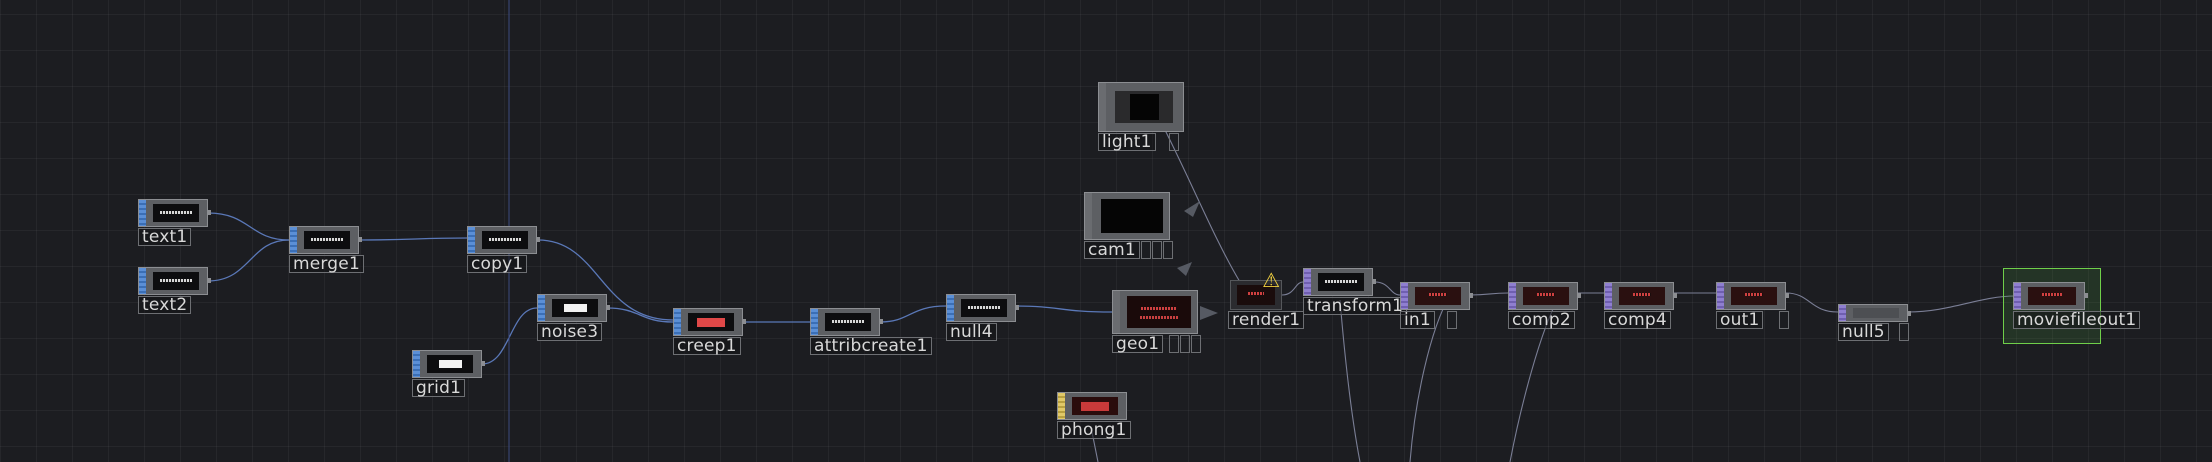  What do you see at coordinates (1266, 299) in the screenshot?
I see `node-render1: ⚠ render1` at bounding box center [1266, 299].